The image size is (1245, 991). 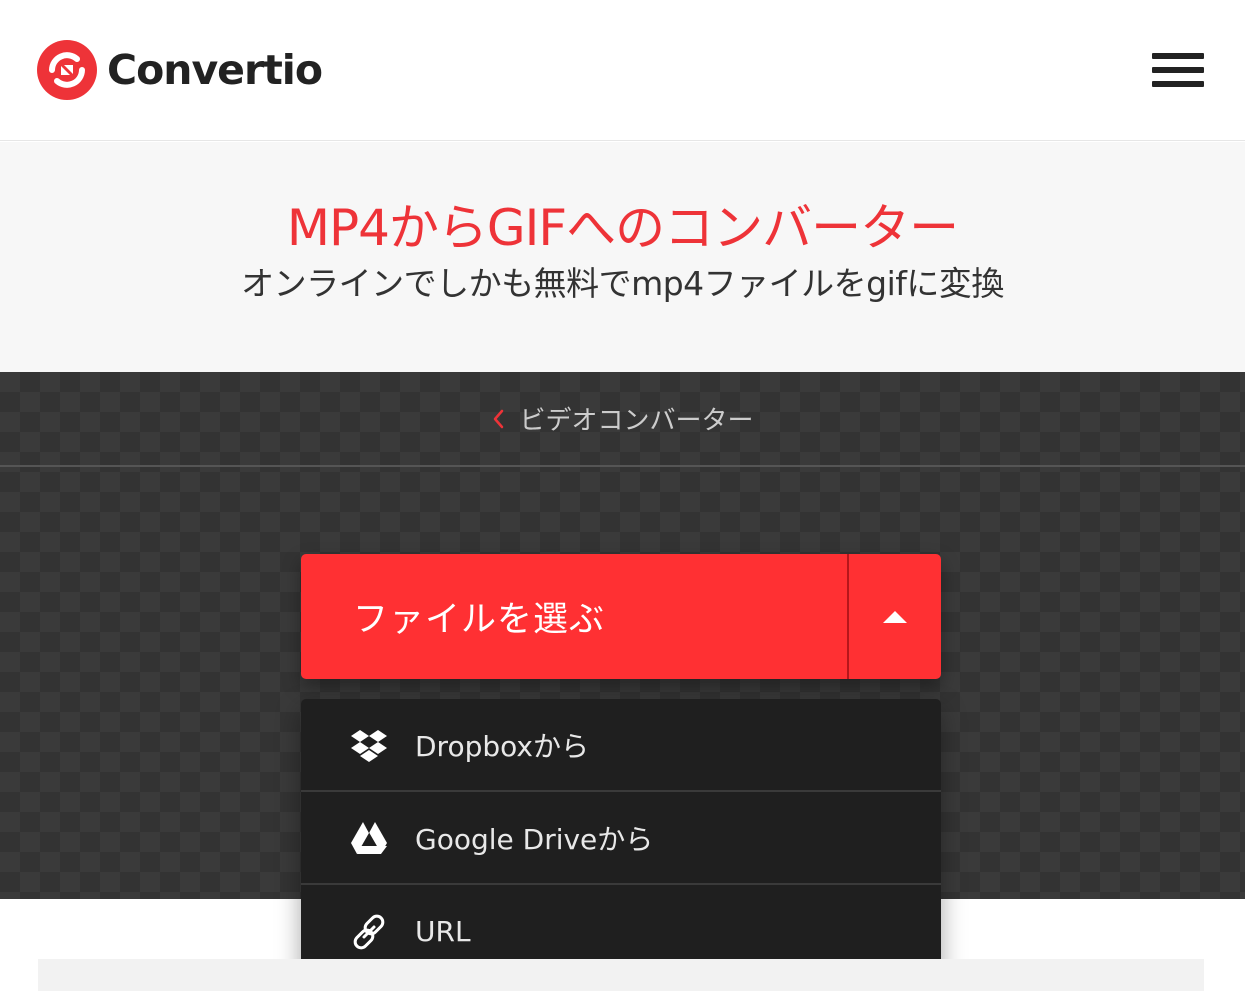 What do you see at coordinates (499, 418) in the screenshot?
I see `chevron-left-icon` at bounding box center [499, 418].